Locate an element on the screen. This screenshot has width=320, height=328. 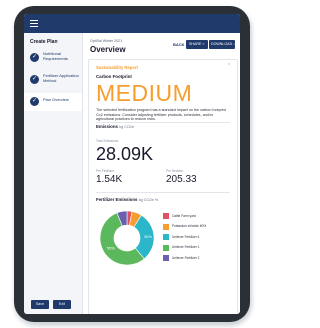
emissions-title-text: Emissions is located at coordinates (107, 126).